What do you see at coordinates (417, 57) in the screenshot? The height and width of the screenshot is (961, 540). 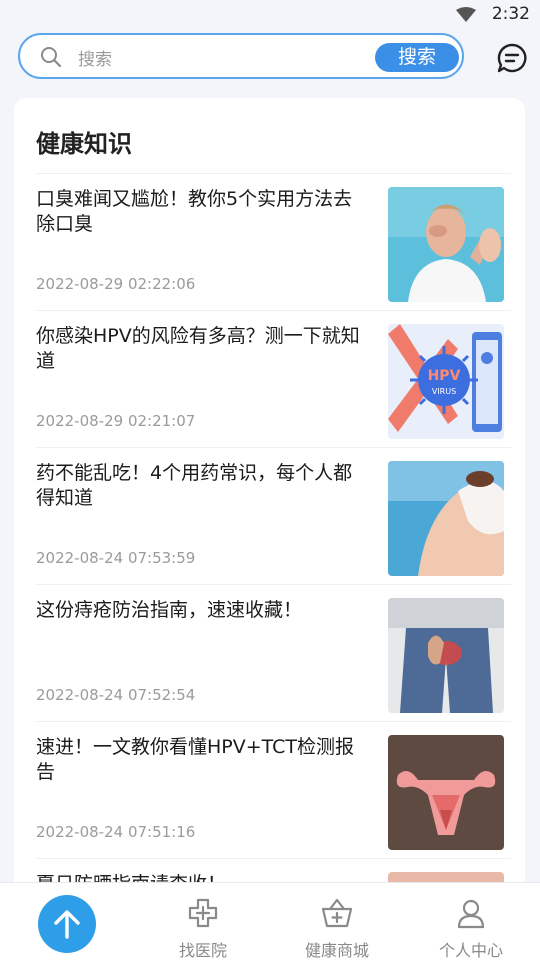 I see `search-button: 搜索` at bounding box center [417, 57].